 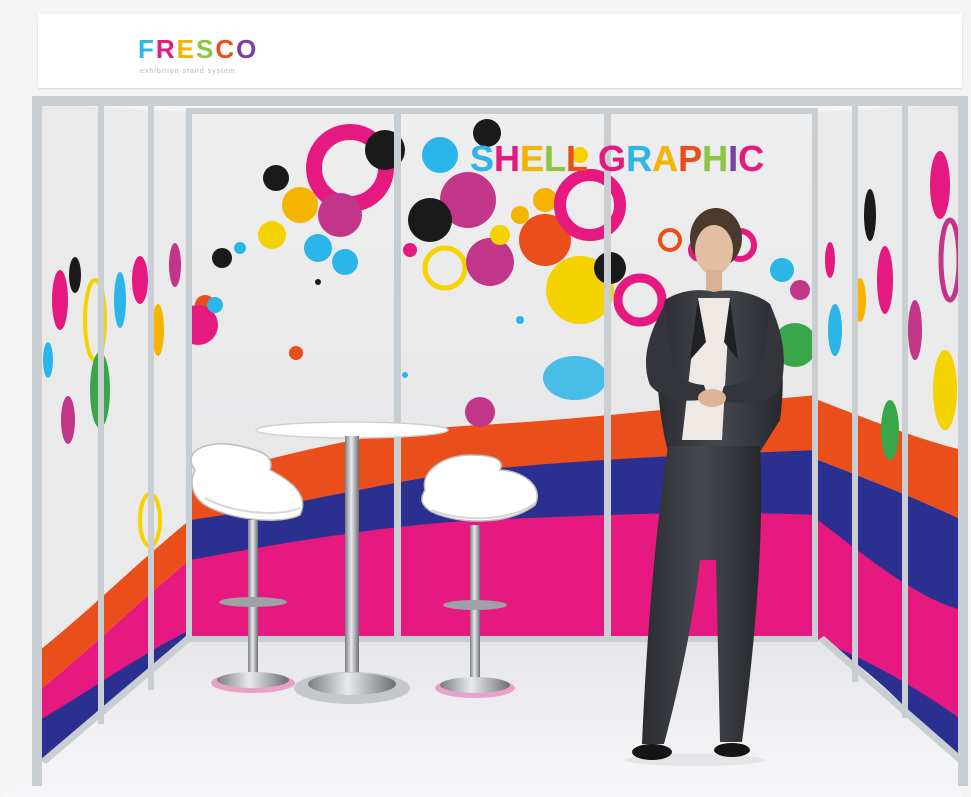 I want to click on headline-letter: G, so click(x=612, y=158).